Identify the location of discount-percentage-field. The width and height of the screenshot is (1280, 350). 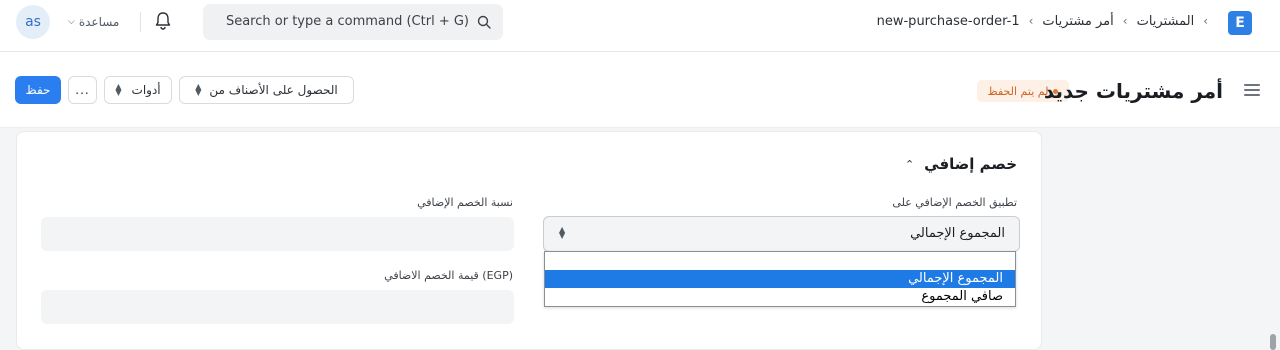
(277, 234).